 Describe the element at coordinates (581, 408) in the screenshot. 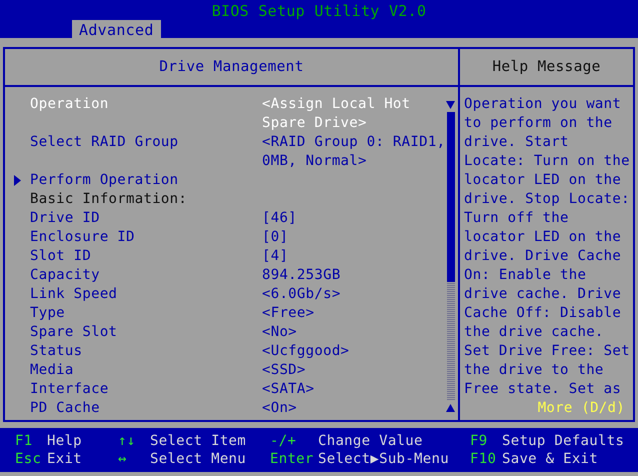

I see `more-hint: More (D/d)` at that location.